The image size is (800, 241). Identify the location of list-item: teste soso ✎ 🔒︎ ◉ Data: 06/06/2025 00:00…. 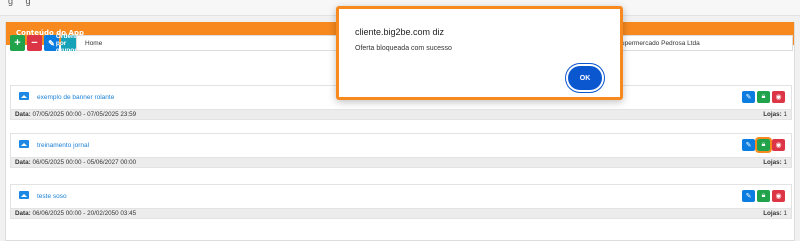
(401, 201).